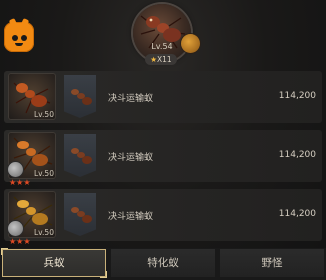  I want to click on tab-special-ant: 特化蚁, so click(163, 263).